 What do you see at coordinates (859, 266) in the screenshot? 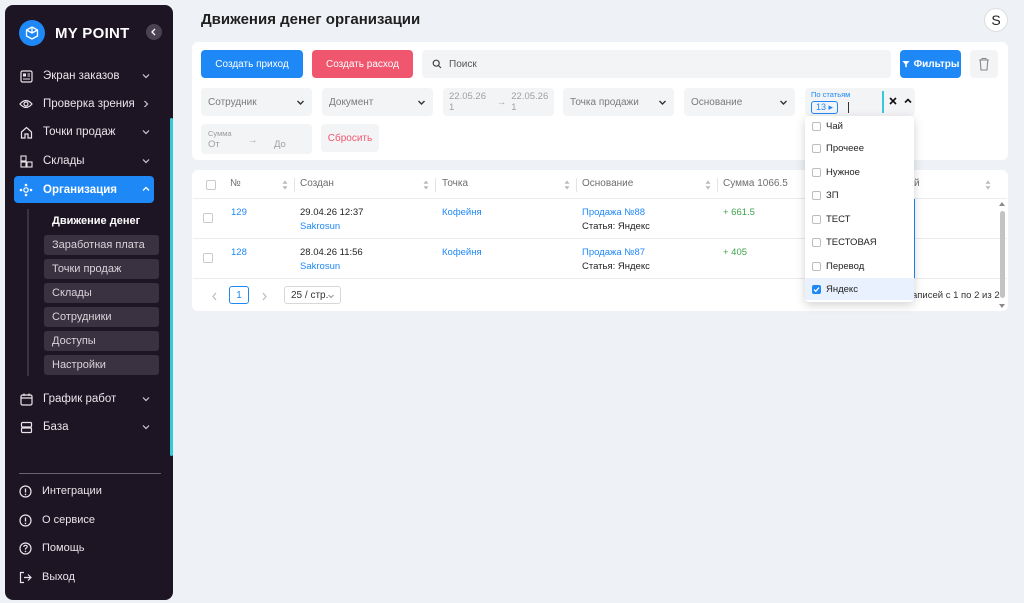
I see `dropdown-option: Перевод` at bounding box center [859, 266].